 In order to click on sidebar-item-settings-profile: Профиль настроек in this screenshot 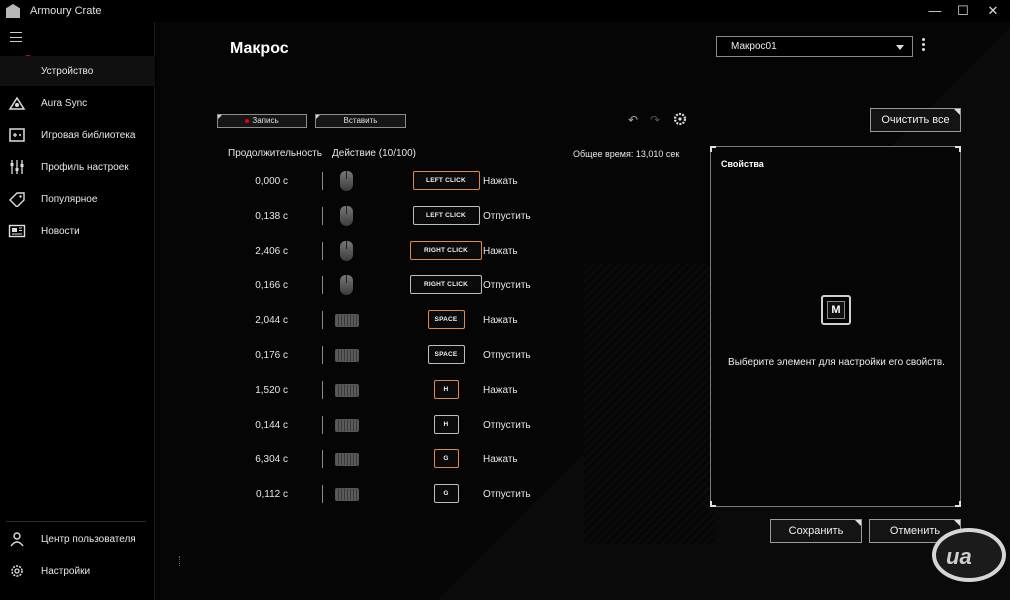, I will do `click(77, 167)`.